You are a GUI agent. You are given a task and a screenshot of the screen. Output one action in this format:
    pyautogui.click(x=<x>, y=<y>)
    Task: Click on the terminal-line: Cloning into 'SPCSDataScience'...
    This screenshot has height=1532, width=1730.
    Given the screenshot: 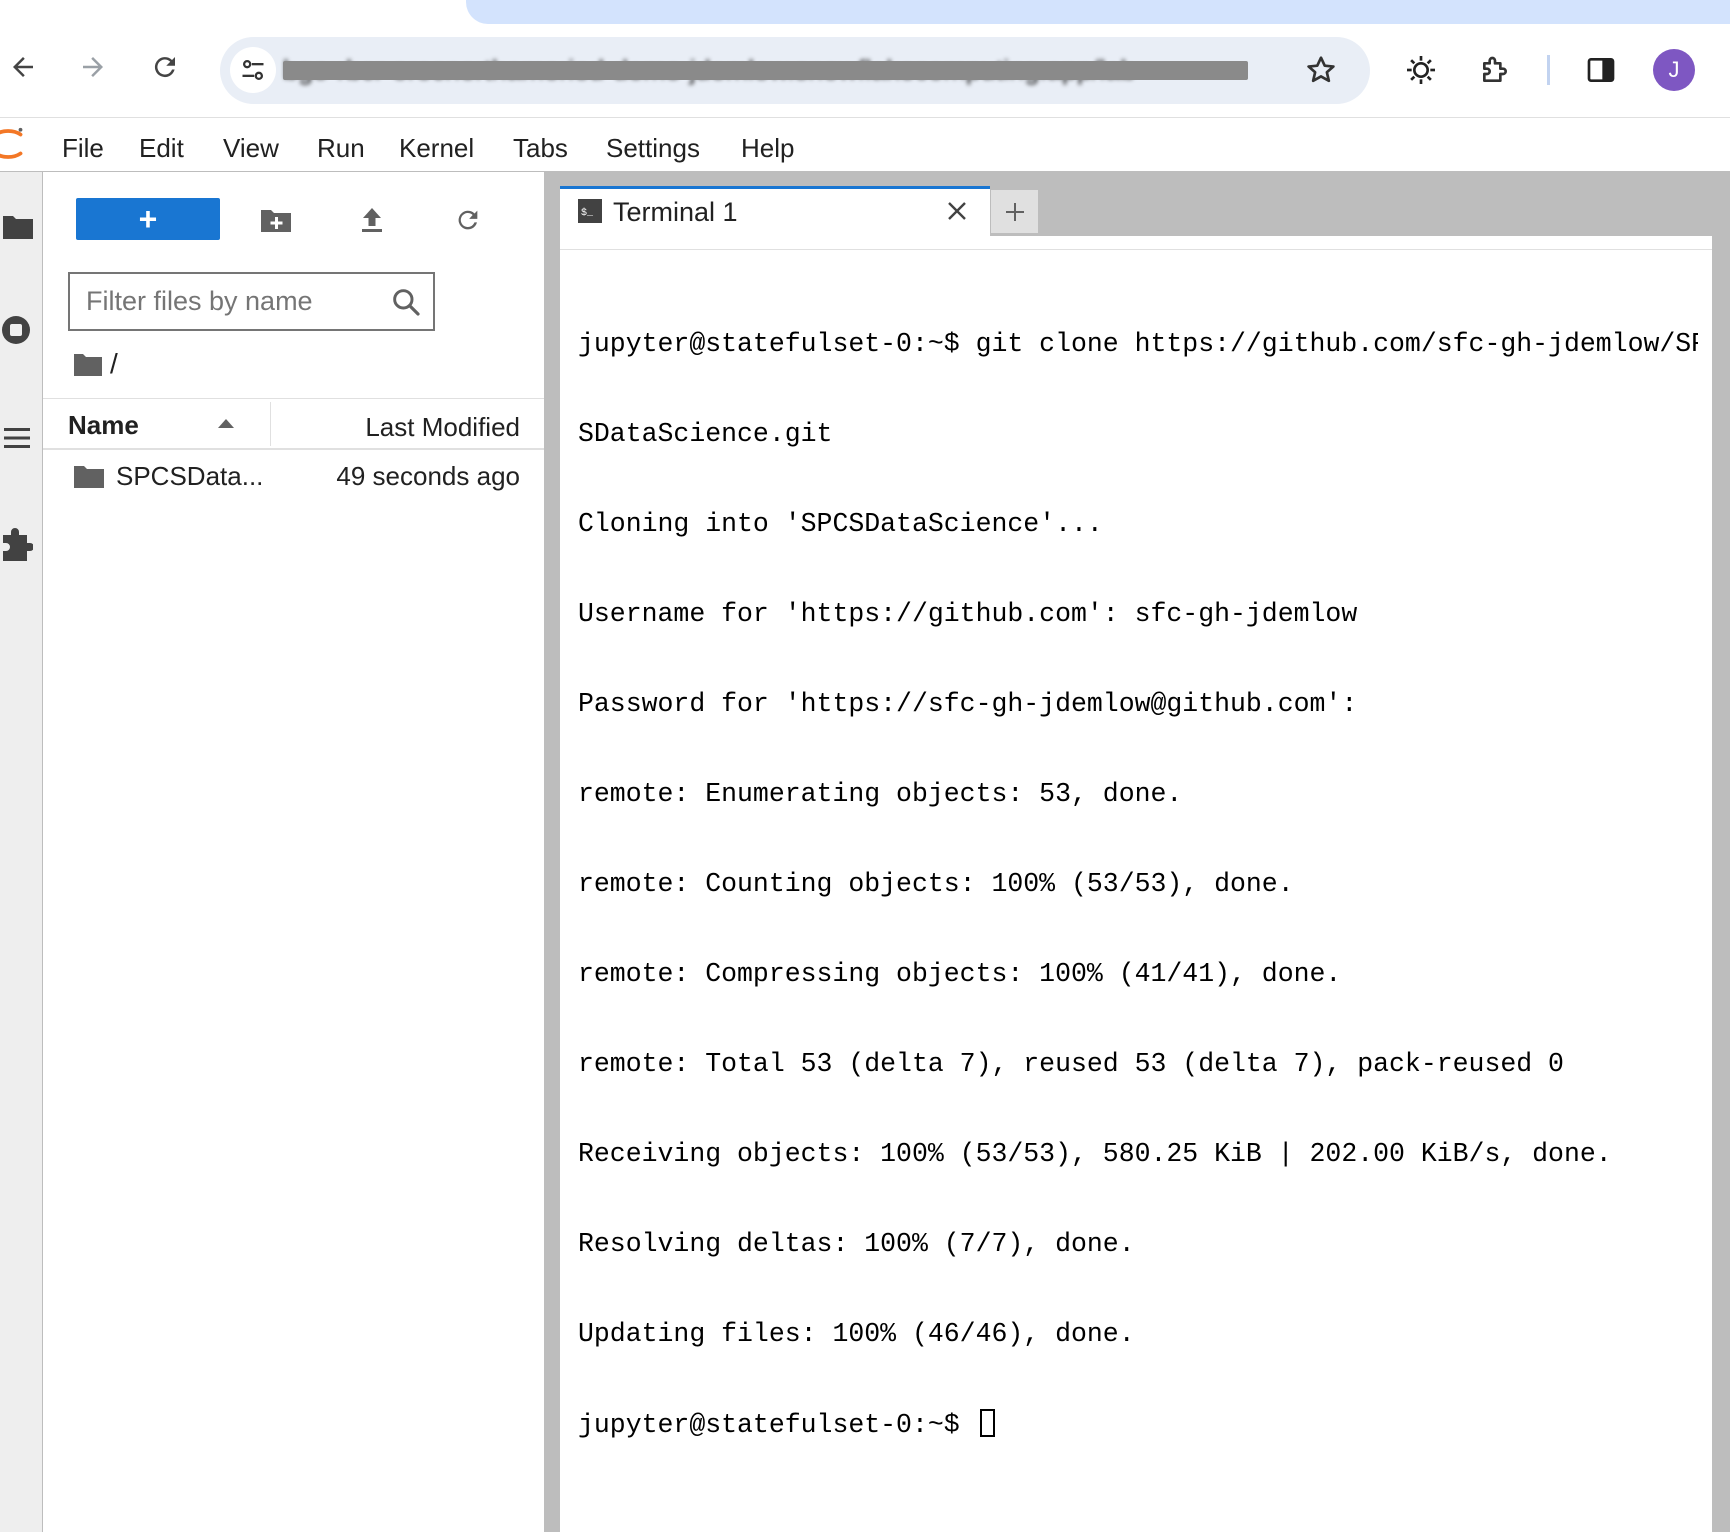 What is the action you would take?
    pyautogui.click(x=840, y=524)
    